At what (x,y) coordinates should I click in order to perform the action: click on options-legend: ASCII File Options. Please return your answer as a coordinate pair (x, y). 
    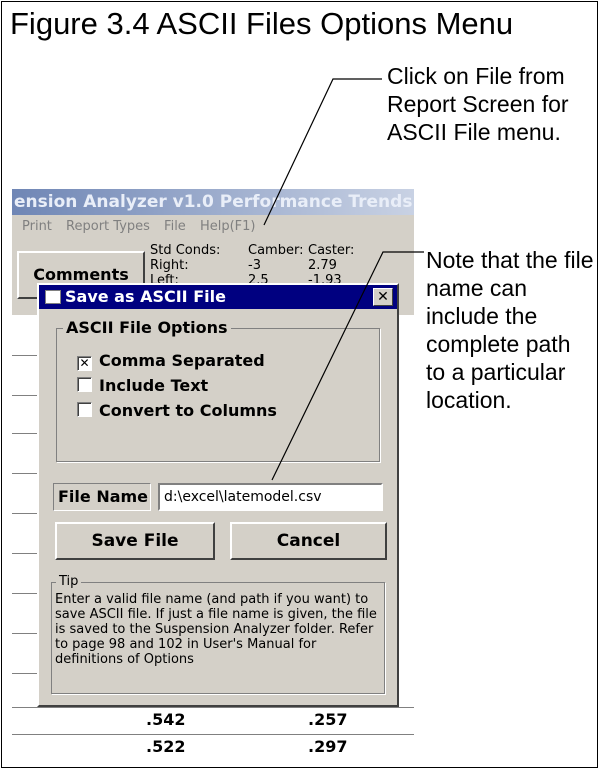
    Looking at the image, I should click on (147, 327).